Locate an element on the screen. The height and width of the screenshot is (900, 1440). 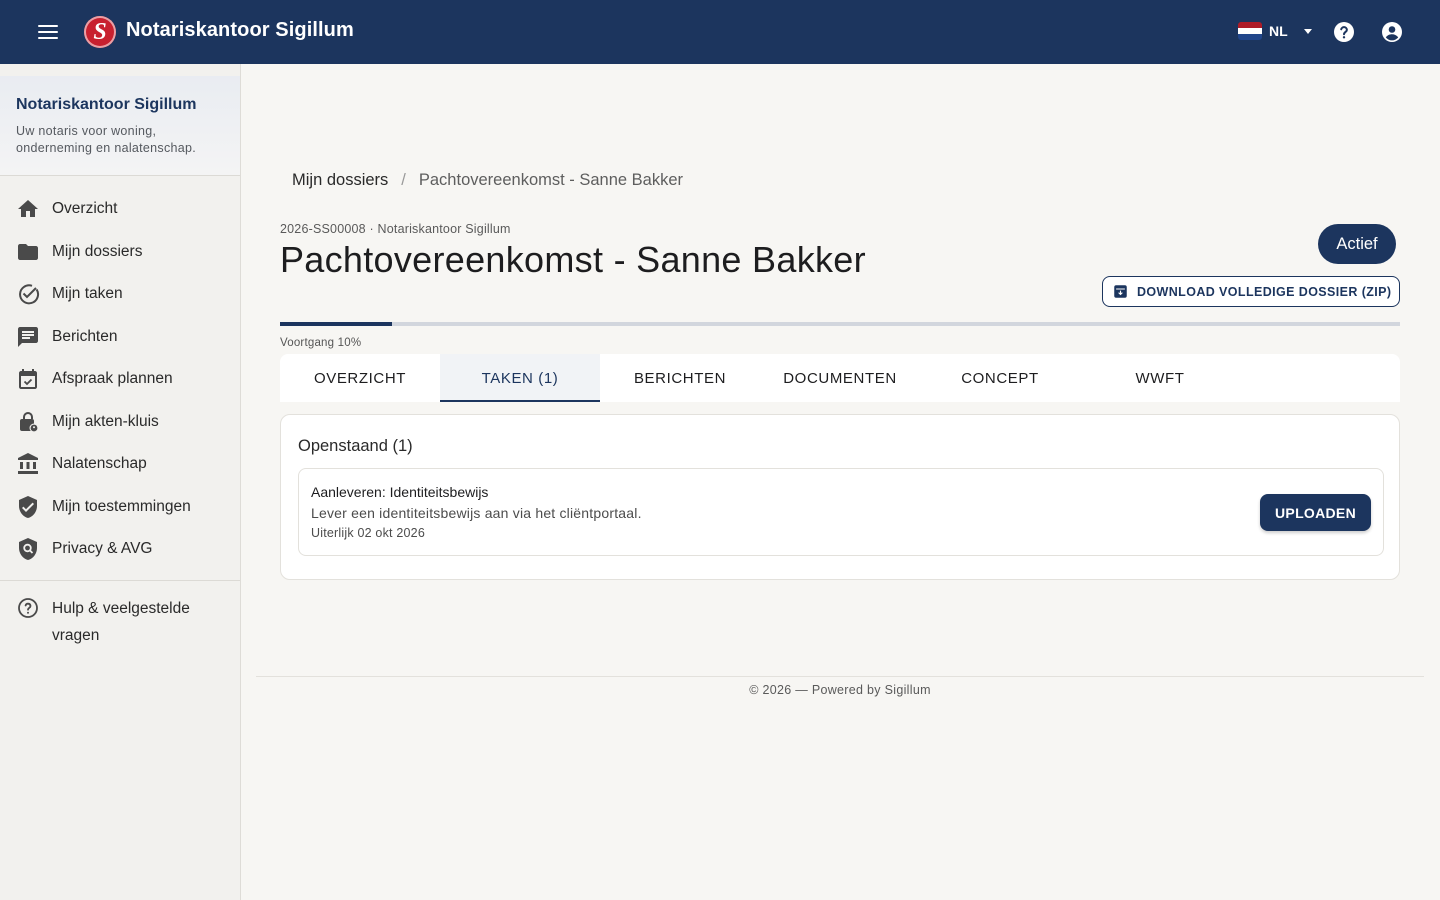
sidebar-item-afspraak-plannen: Afspraak plannen is located at coordinates (120, 379).